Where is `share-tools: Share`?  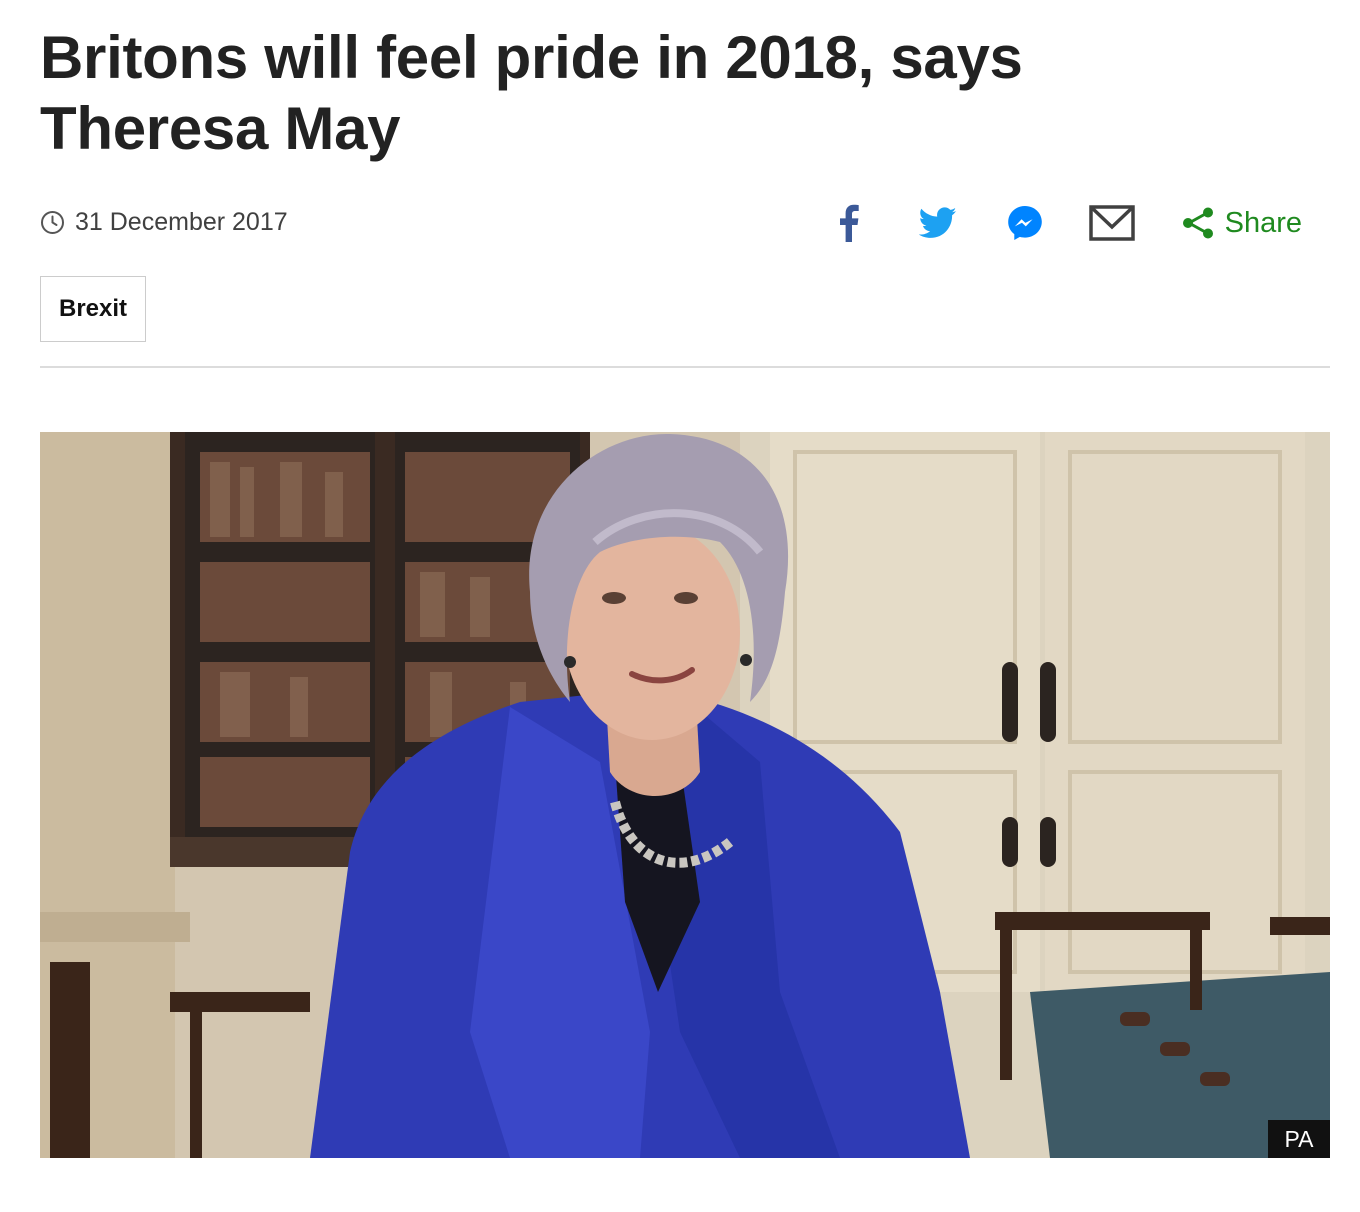 share-tools: Share is located at coordinates (1065, 223).